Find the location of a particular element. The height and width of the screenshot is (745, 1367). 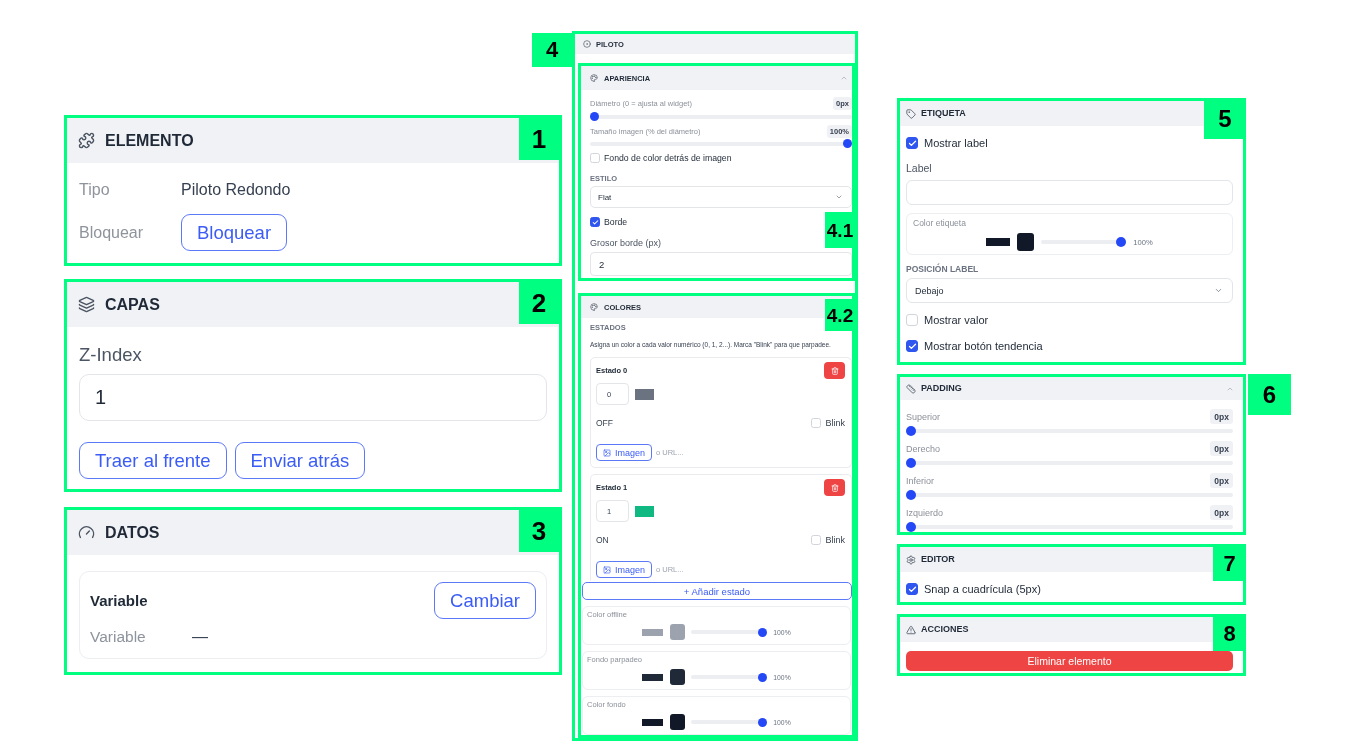

add-state-button: + Añadir estado is located at coordinates (717, 591).